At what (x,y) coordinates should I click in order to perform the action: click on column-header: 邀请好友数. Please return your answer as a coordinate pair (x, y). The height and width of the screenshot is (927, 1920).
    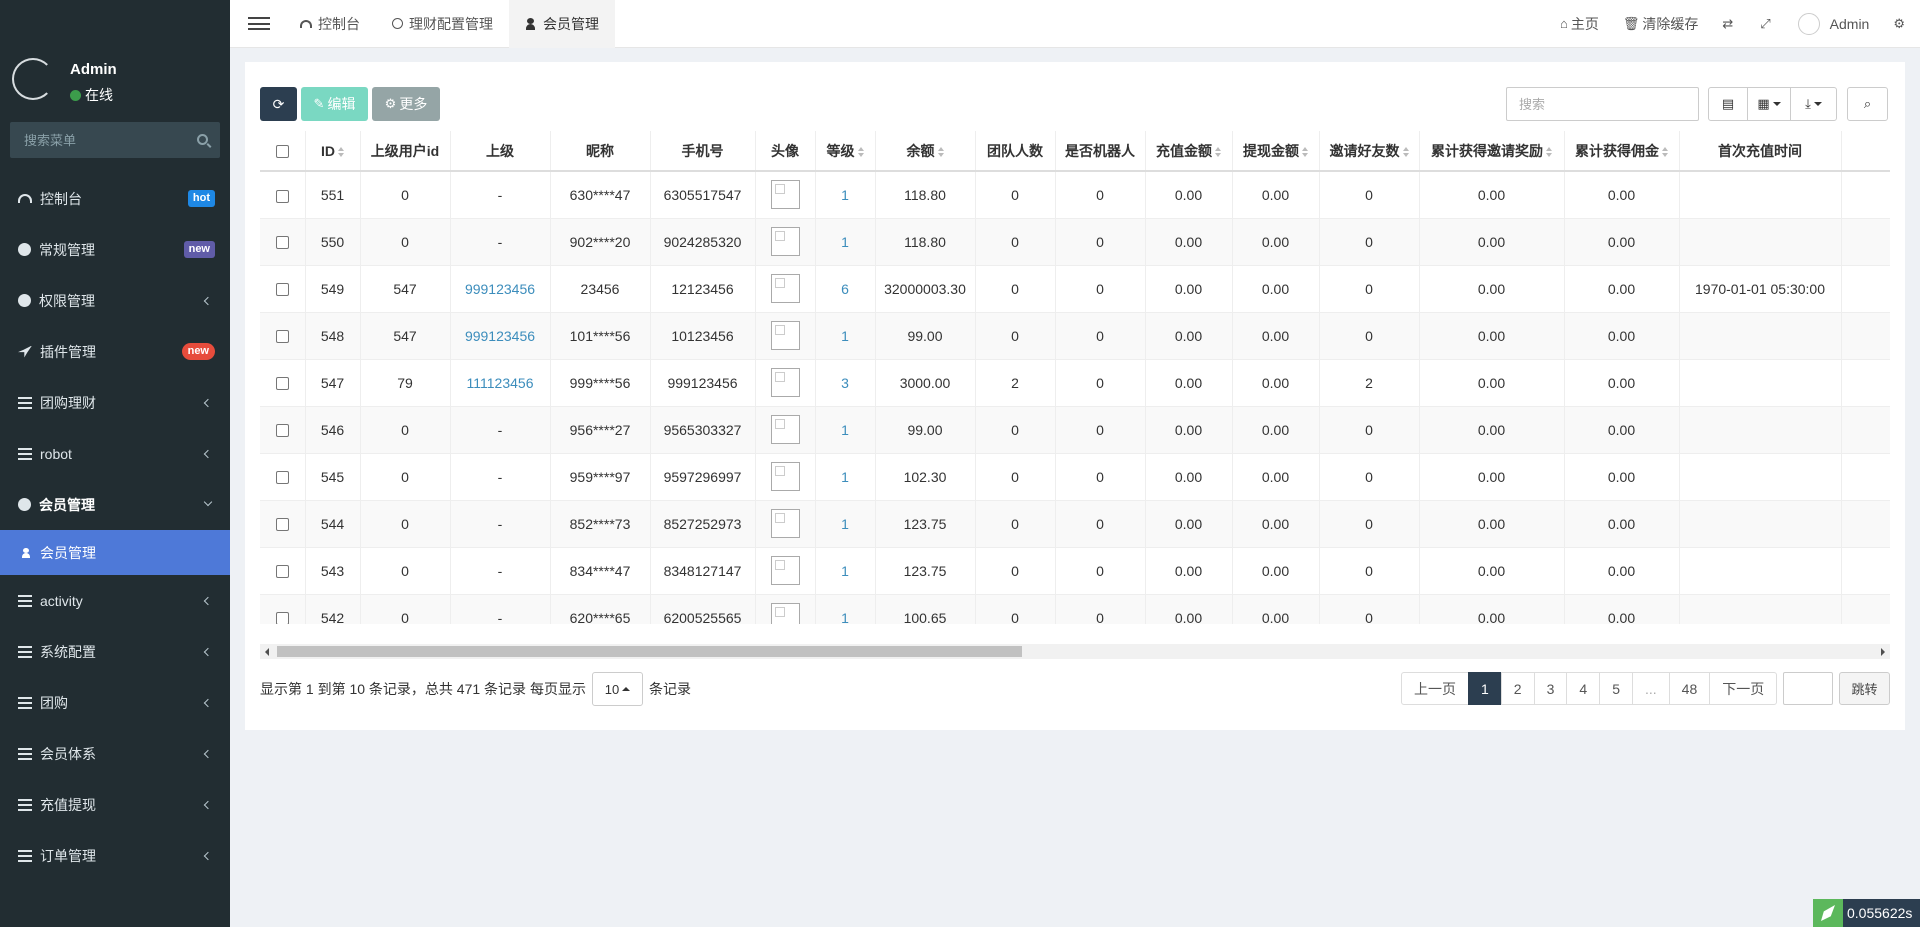
    Looking at the image, I should click on (1369, 151).